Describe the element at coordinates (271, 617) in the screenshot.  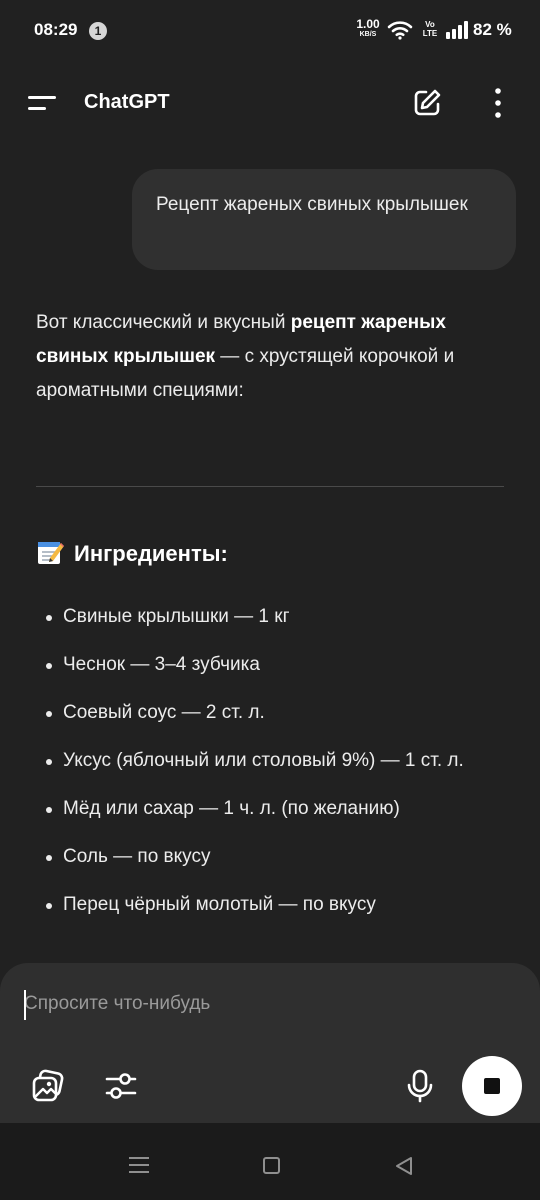
I see `list-item: Свиные крылышки — 1 кг` at that location.